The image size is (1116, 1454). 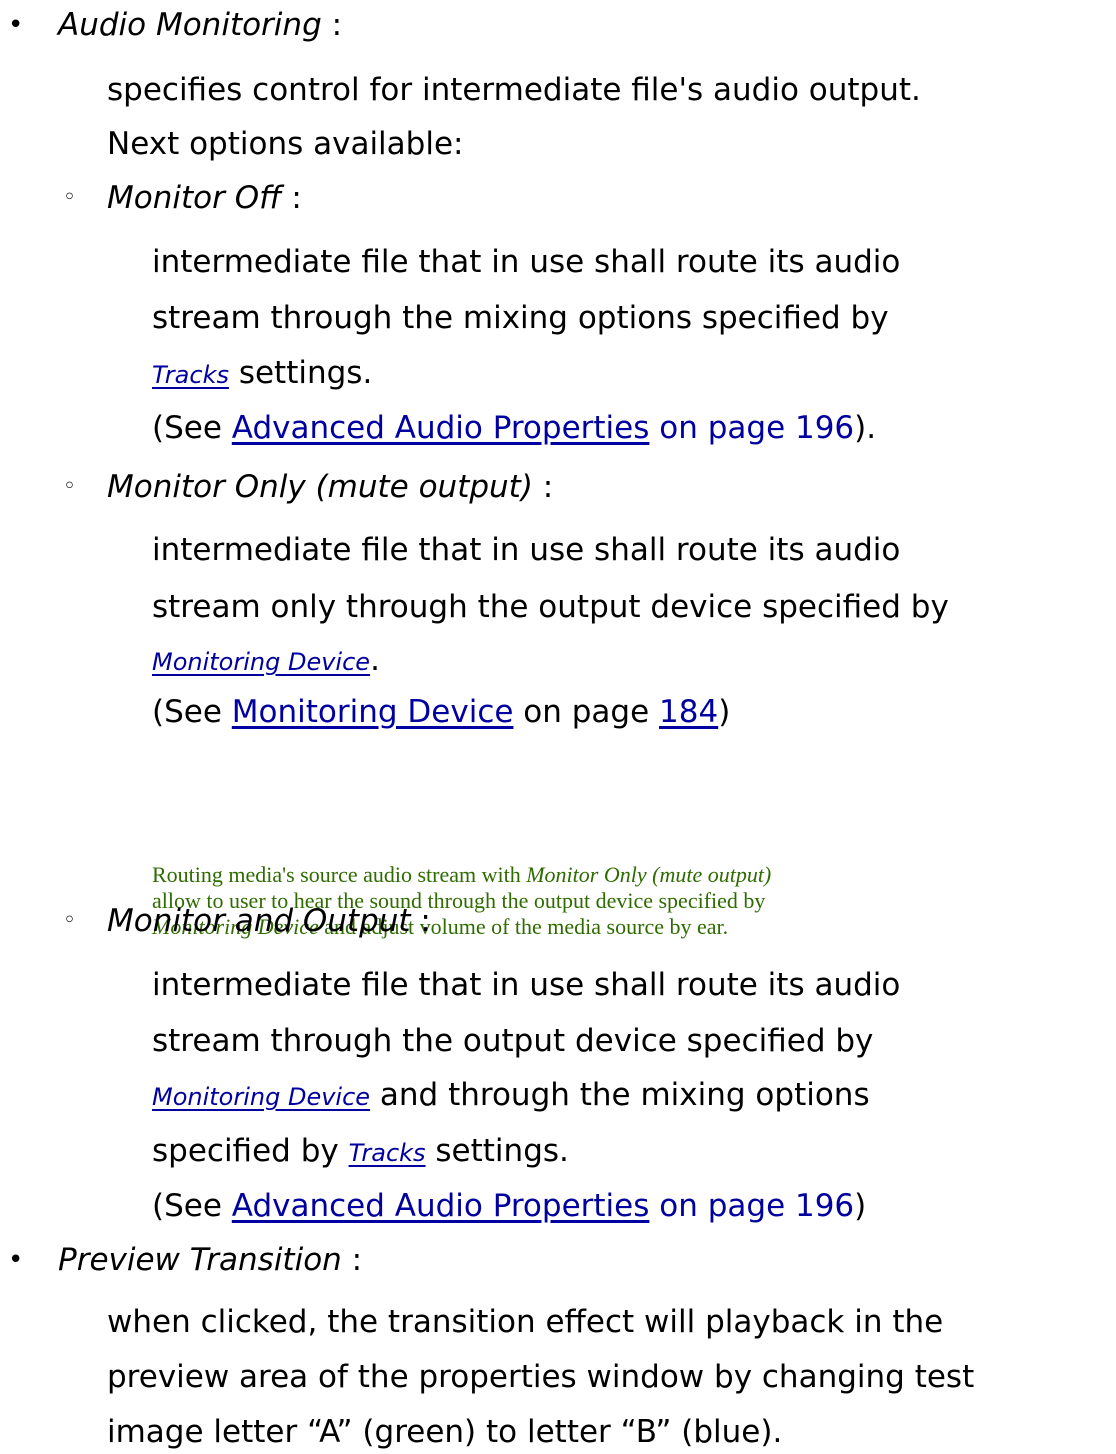 I want to click on see-close: )., so click(x=865, y=428).